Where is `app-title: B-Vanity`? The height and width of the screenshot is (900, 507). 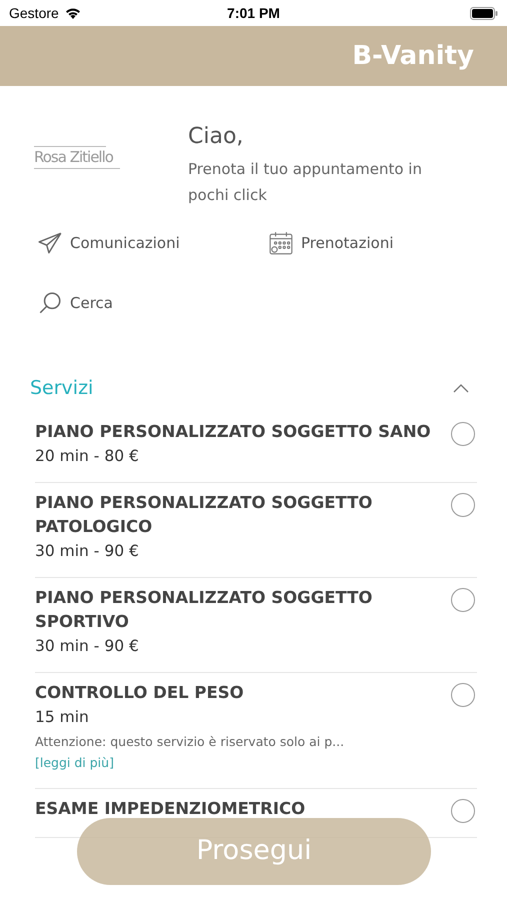
app-title: B-Vanity is located at coordinates (413, 56).